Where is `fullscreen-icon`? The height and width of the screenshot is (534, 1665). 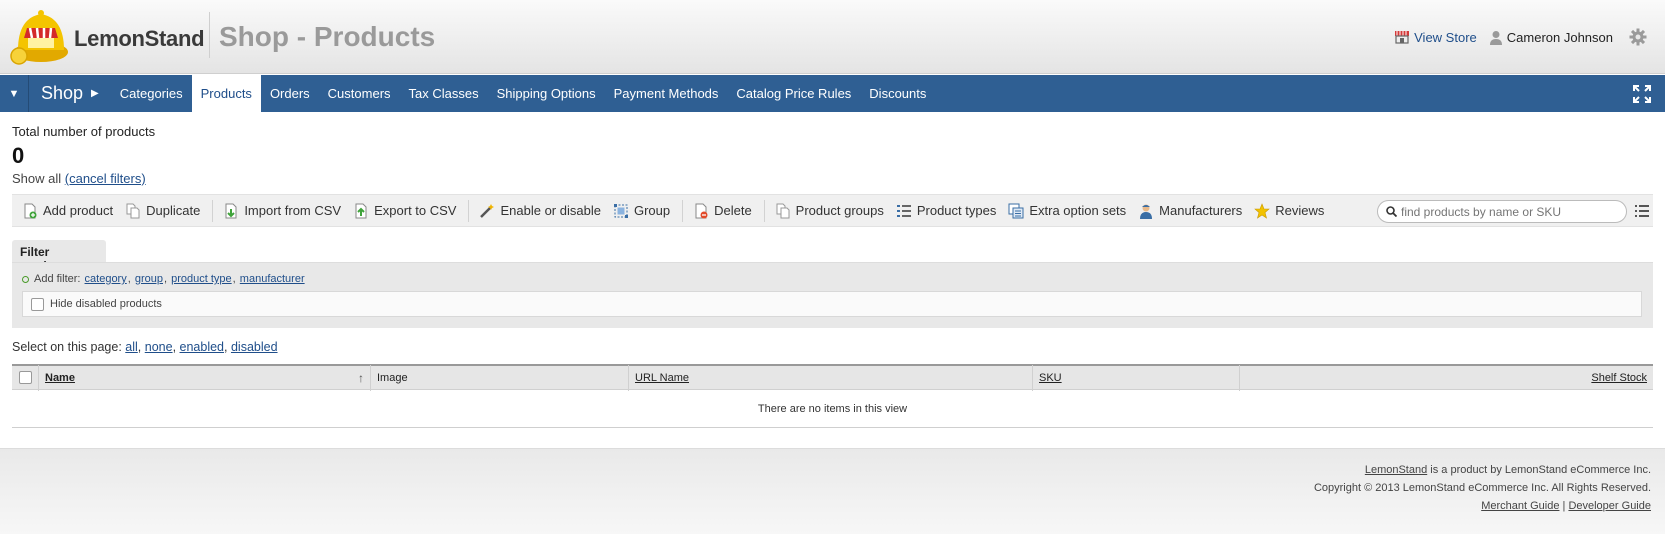 fullscreen-icon is located at coordinates (1642, 94).